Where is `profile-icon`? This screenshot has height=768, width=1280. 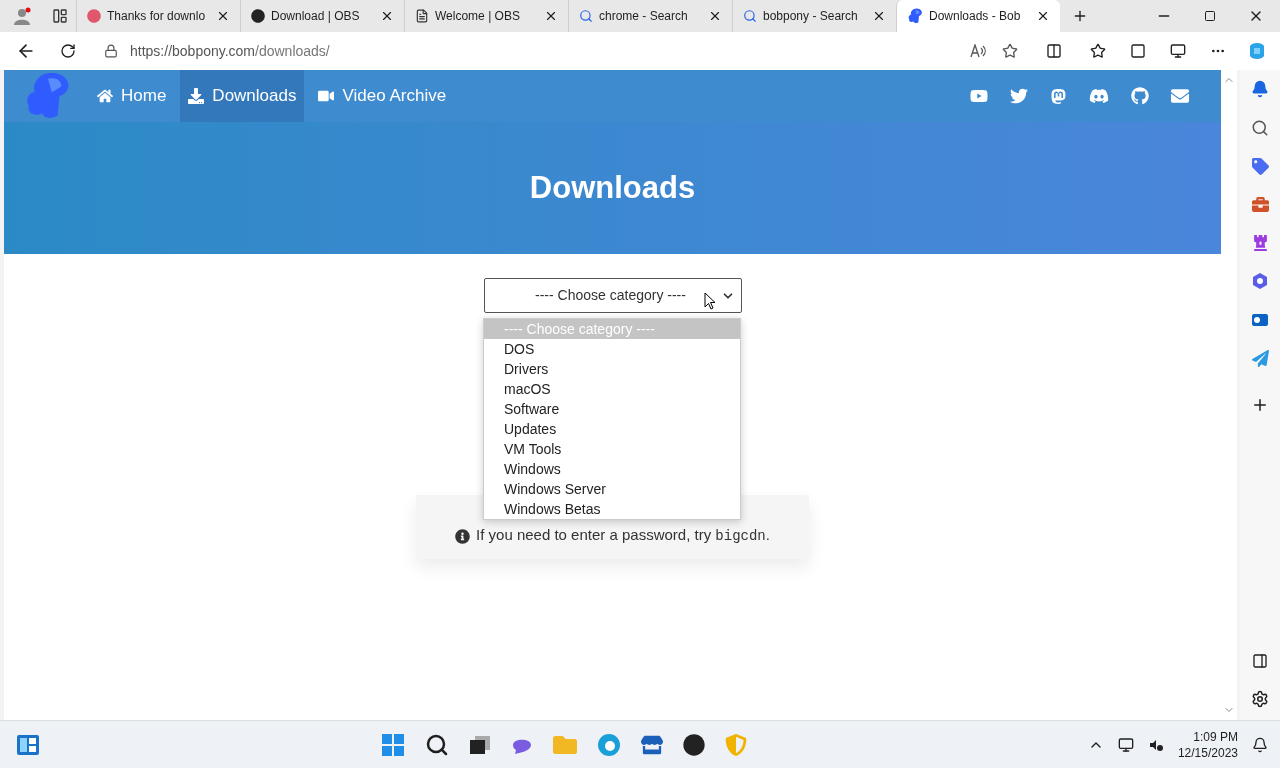 profile-icon is located at coordinates (22, 16).